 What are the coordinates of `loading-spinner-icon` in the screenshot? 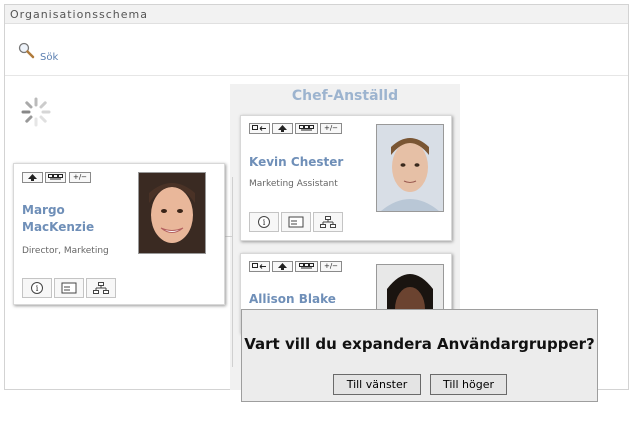 It's located at (36, 112).